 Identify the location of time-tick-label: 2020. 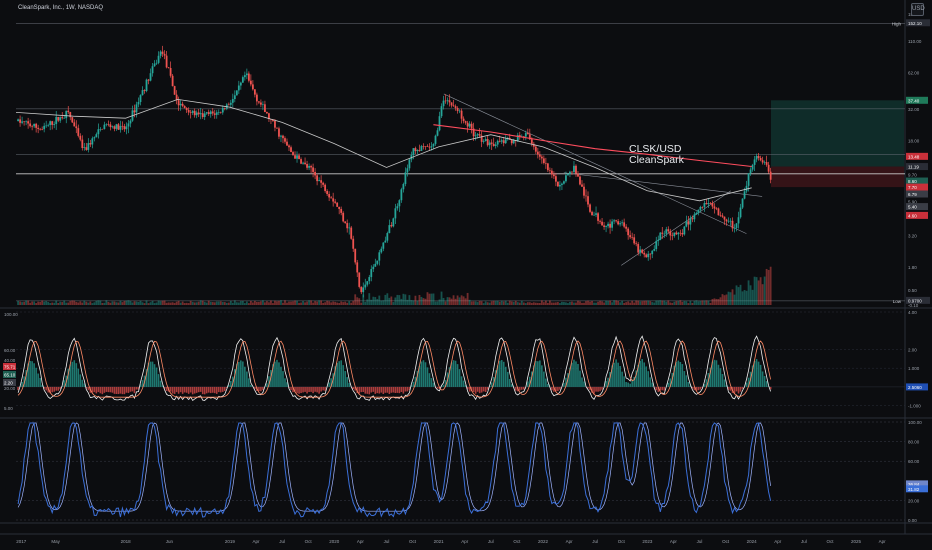
(334, 541).